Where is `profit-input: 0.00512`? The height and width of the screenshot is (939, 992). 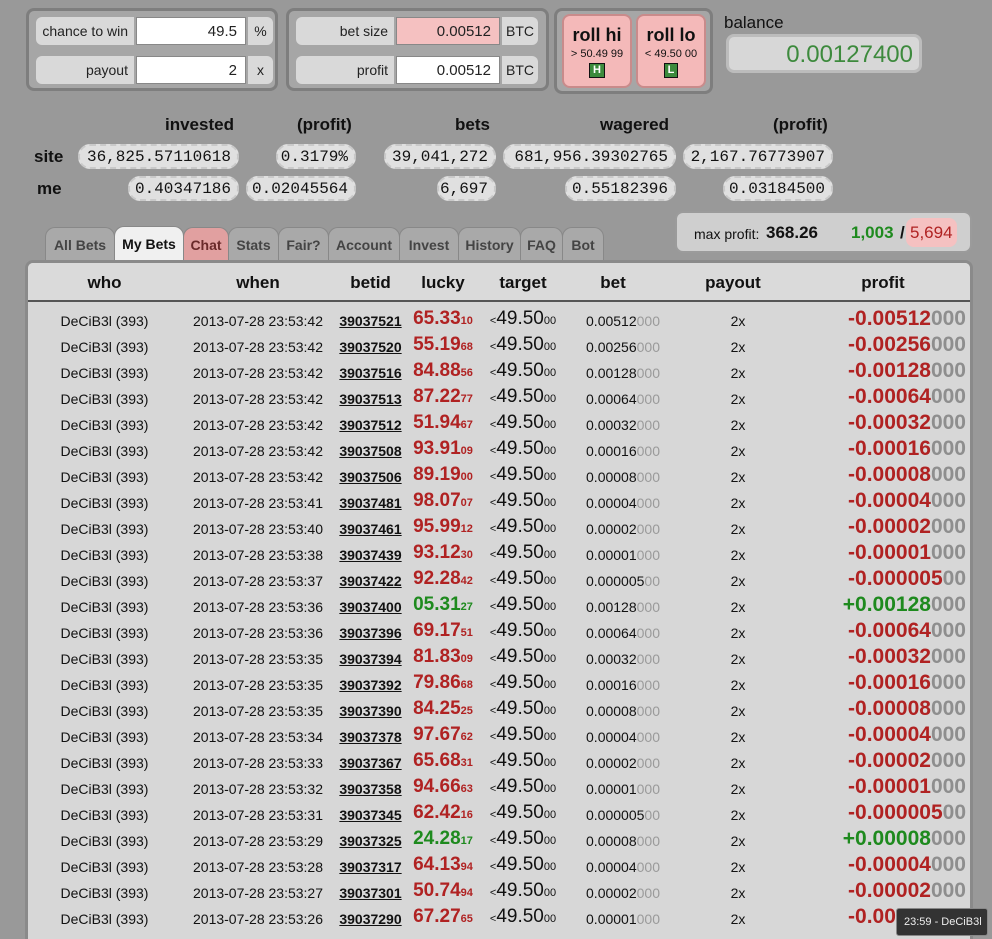
profit-input: 0.00512 is located at coordinates (448, 70).